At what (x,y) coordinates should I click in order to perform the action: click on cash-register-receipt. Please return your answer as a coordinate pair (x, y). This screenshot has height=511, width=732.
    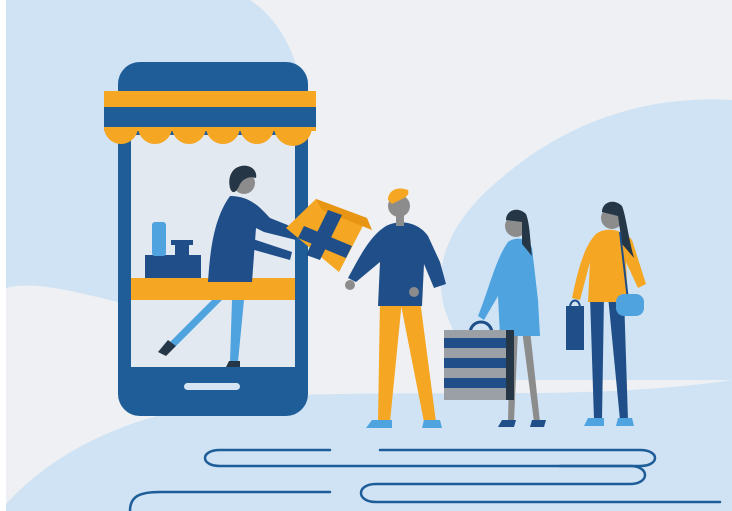
    Looking at the image, I should click on (159, 239).